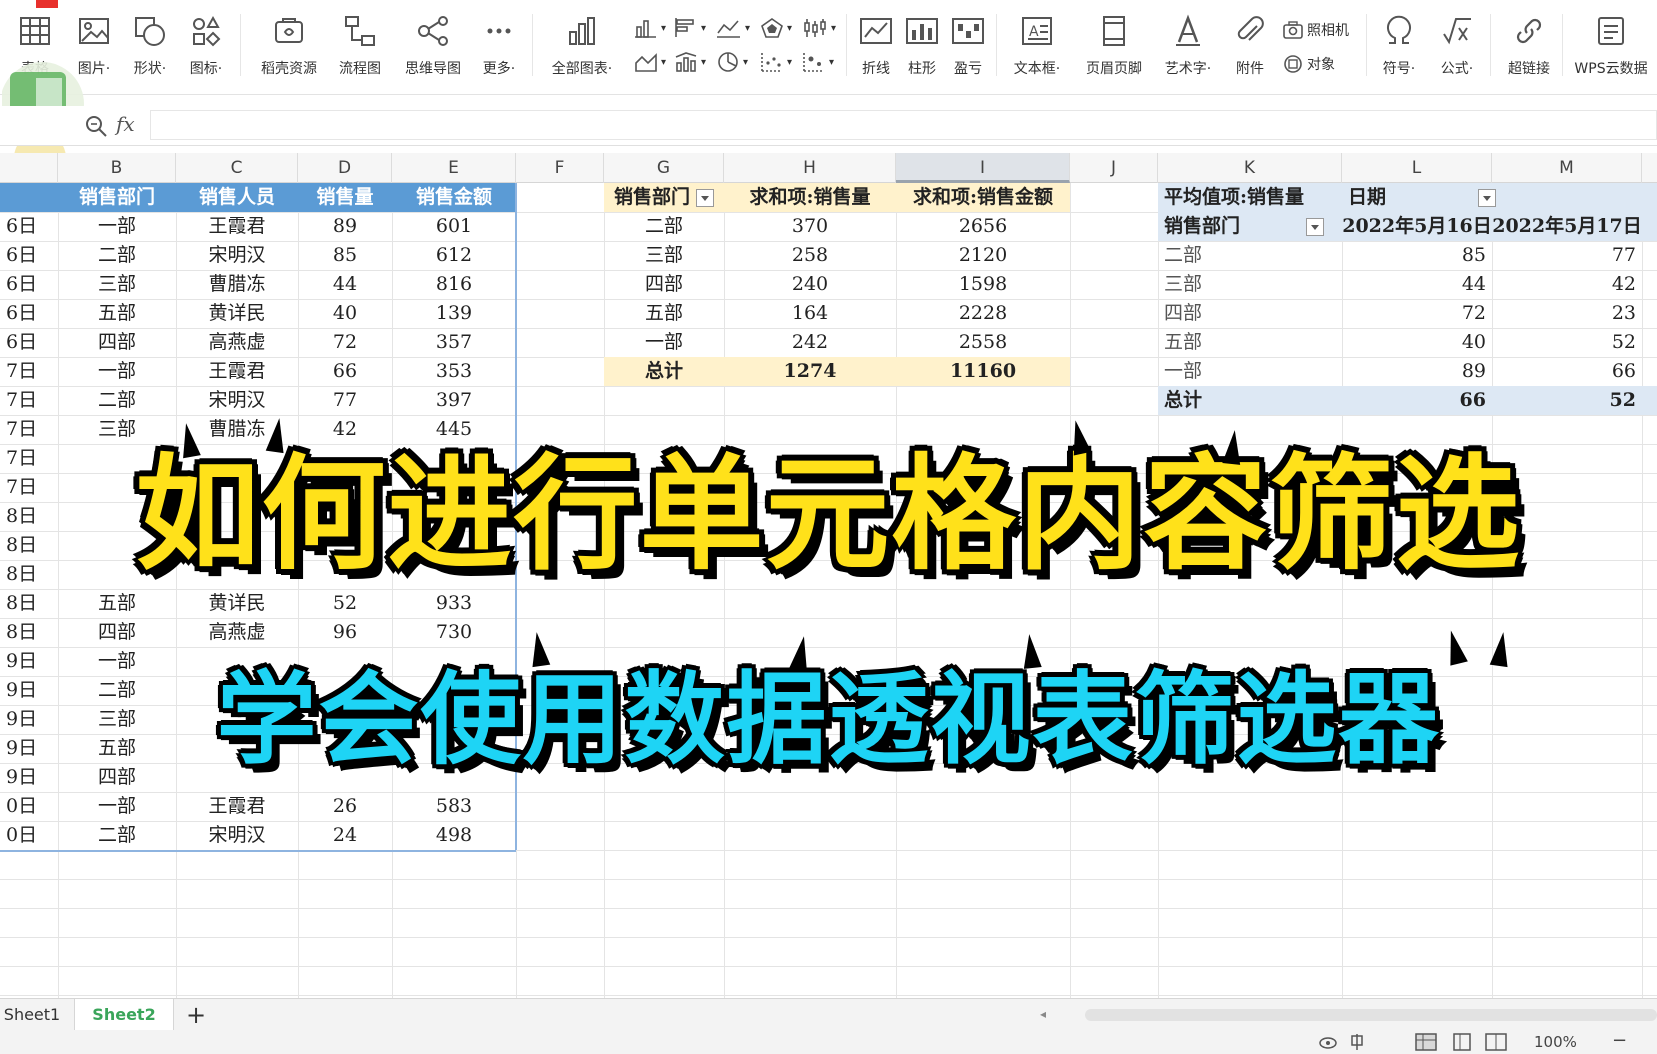 The width and height of the screenshot is (1657, 1054). What do you see at coordinates (810, 371) in the screenshot?
I see `pivot1-total-cell: 1274` at bounding box center [810, 371].